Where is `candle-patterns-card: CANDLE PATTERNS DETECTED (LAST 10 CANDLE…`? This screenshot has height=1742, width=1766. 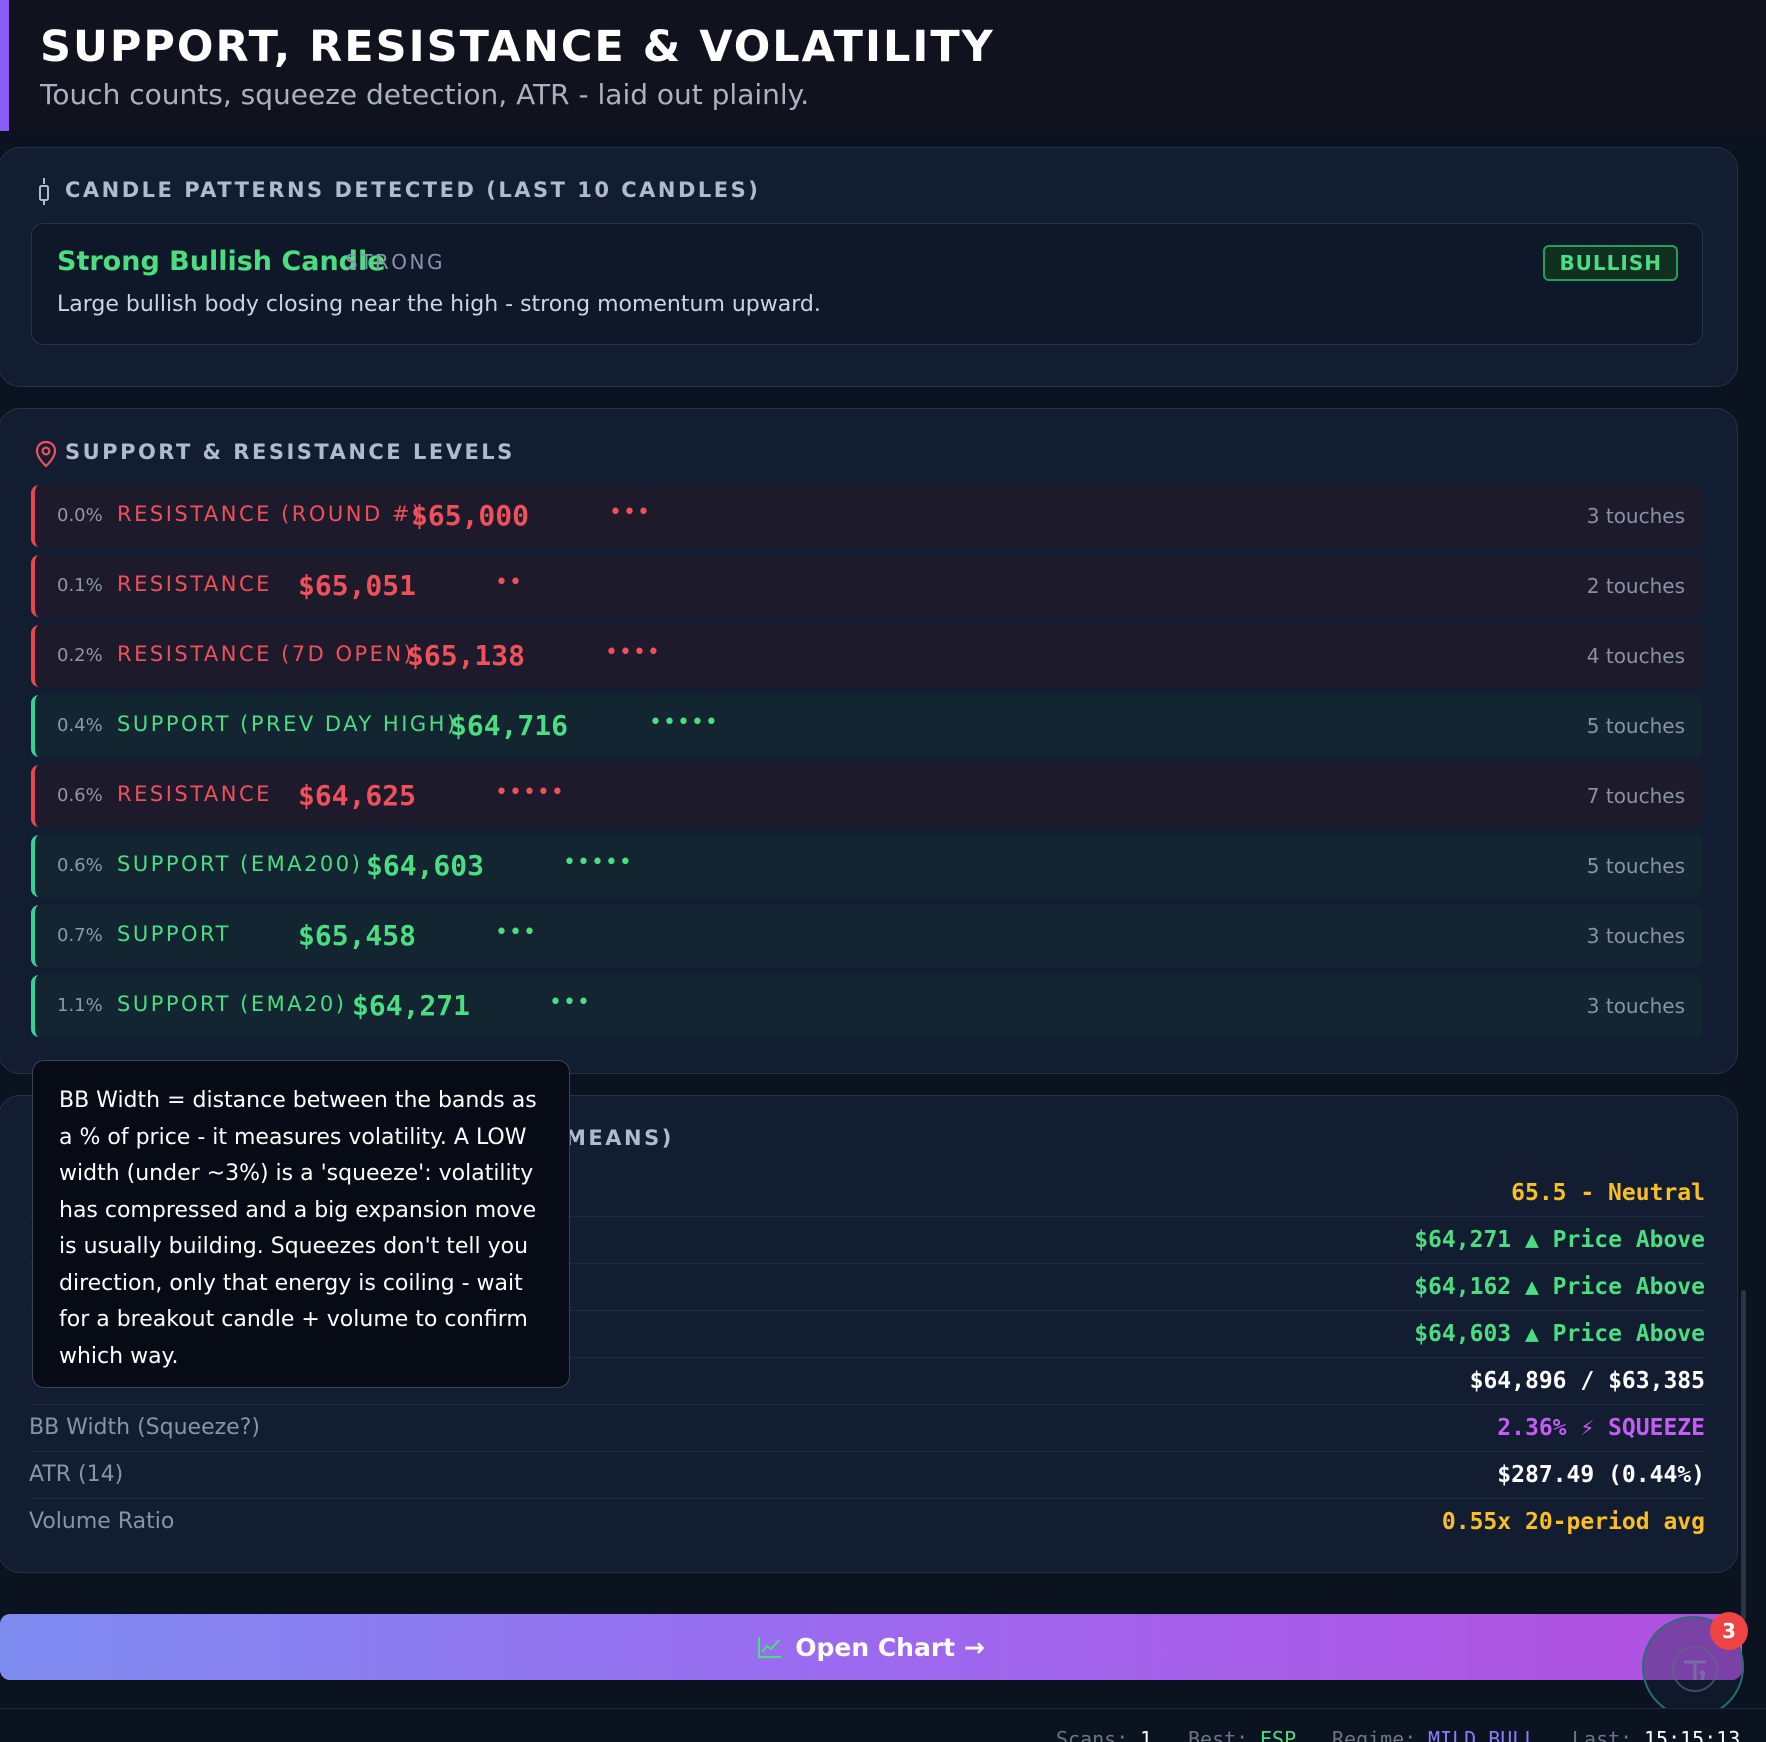 candle-patterns-card: CANDLE PATTERNS DETECTED (LAST 10 CANDLE… is located at coordinates (869, 267).